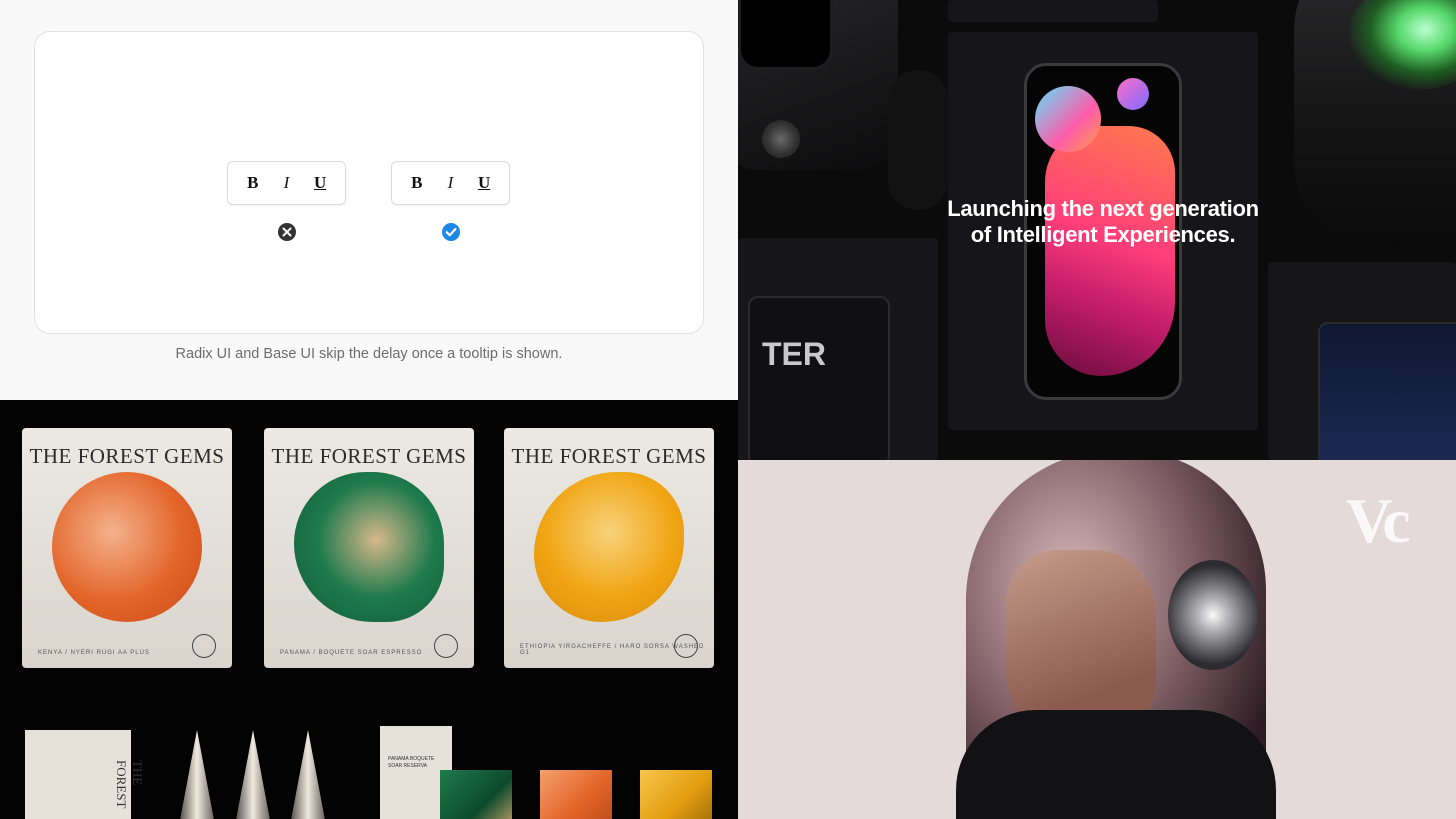 The width and height of the screenshot is (1456, 819). I want to click on box-label: THE FOREST, so click(129, 784).